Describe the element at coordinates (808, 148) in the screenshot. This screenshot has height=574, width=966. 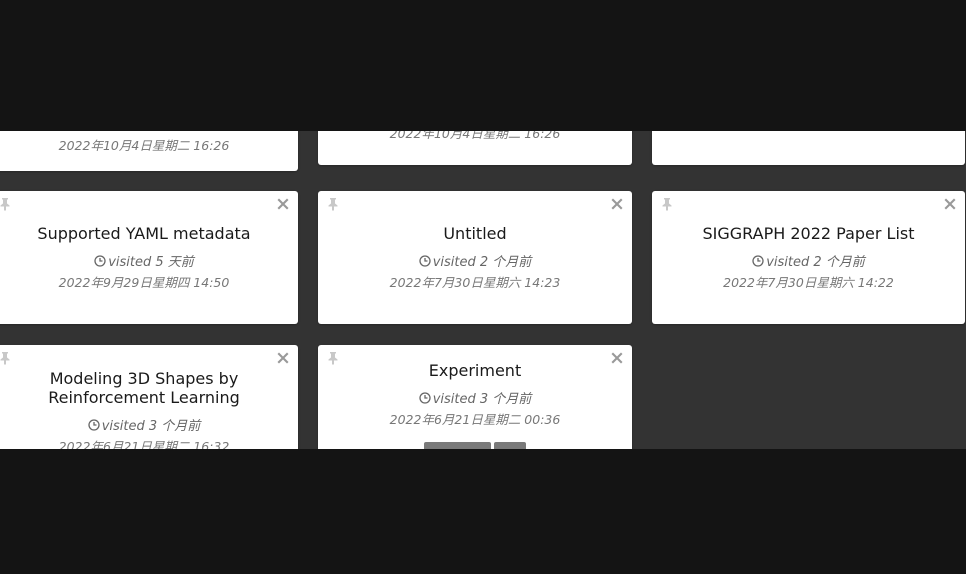
I see `note-card` at that location.